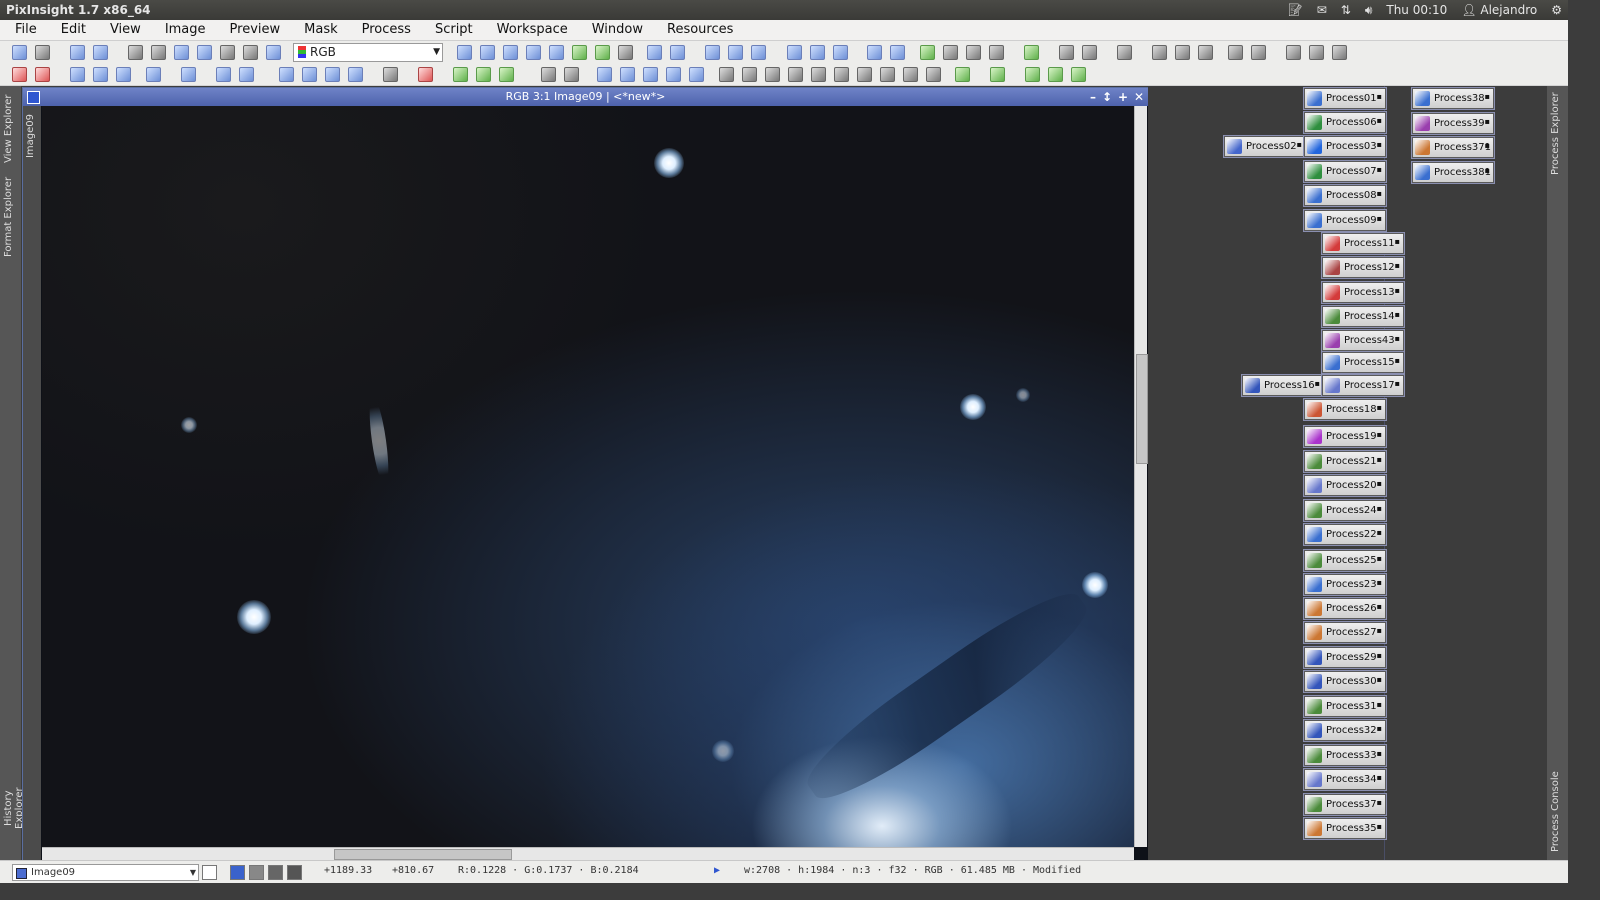  Describe the element at coordinates (105, 872) in the screenshot. I see `view-selector: Image09 ▼` at that location.